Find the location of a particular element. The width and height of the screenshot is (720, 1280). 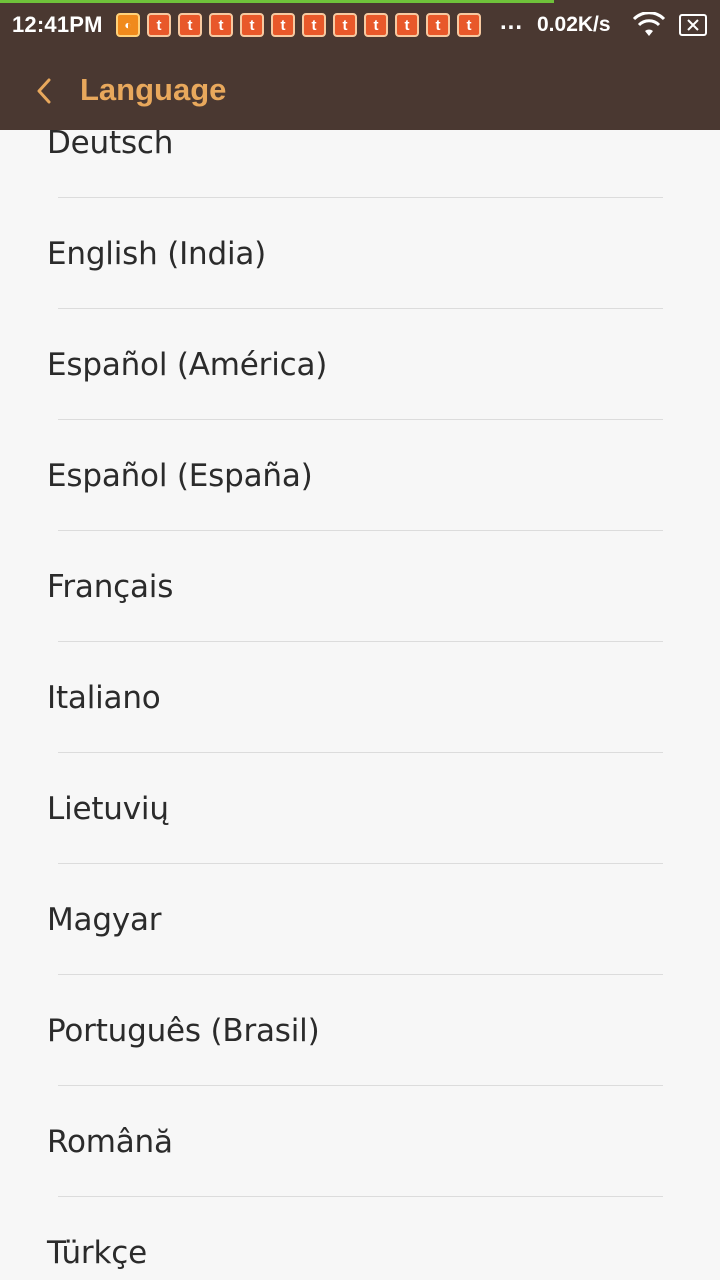

page-title: Language is located at coordinates (153, 89).